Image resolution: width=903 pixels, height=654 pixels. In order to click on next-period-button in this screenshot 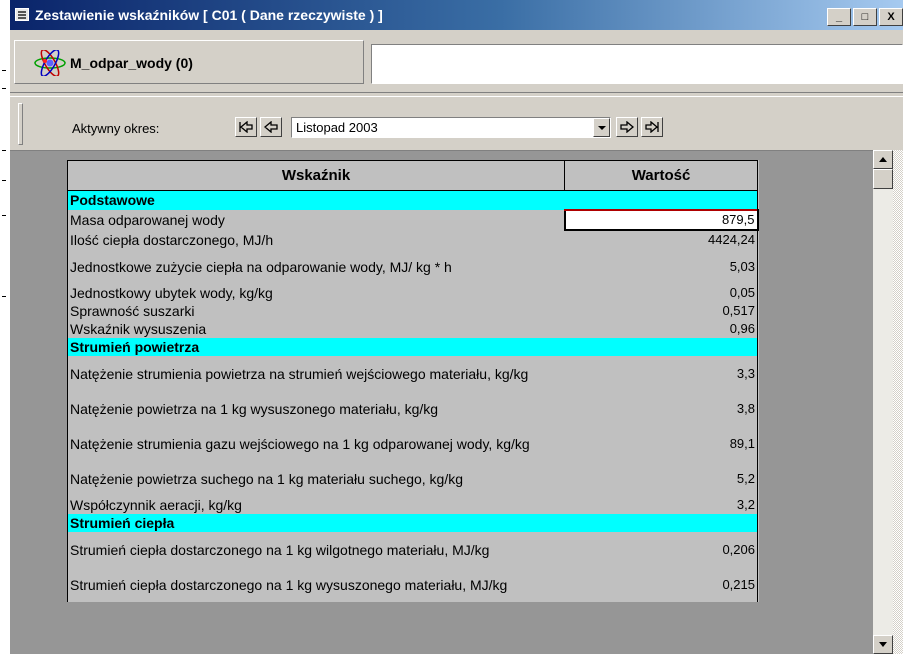, I will do `click(627, 127)`.